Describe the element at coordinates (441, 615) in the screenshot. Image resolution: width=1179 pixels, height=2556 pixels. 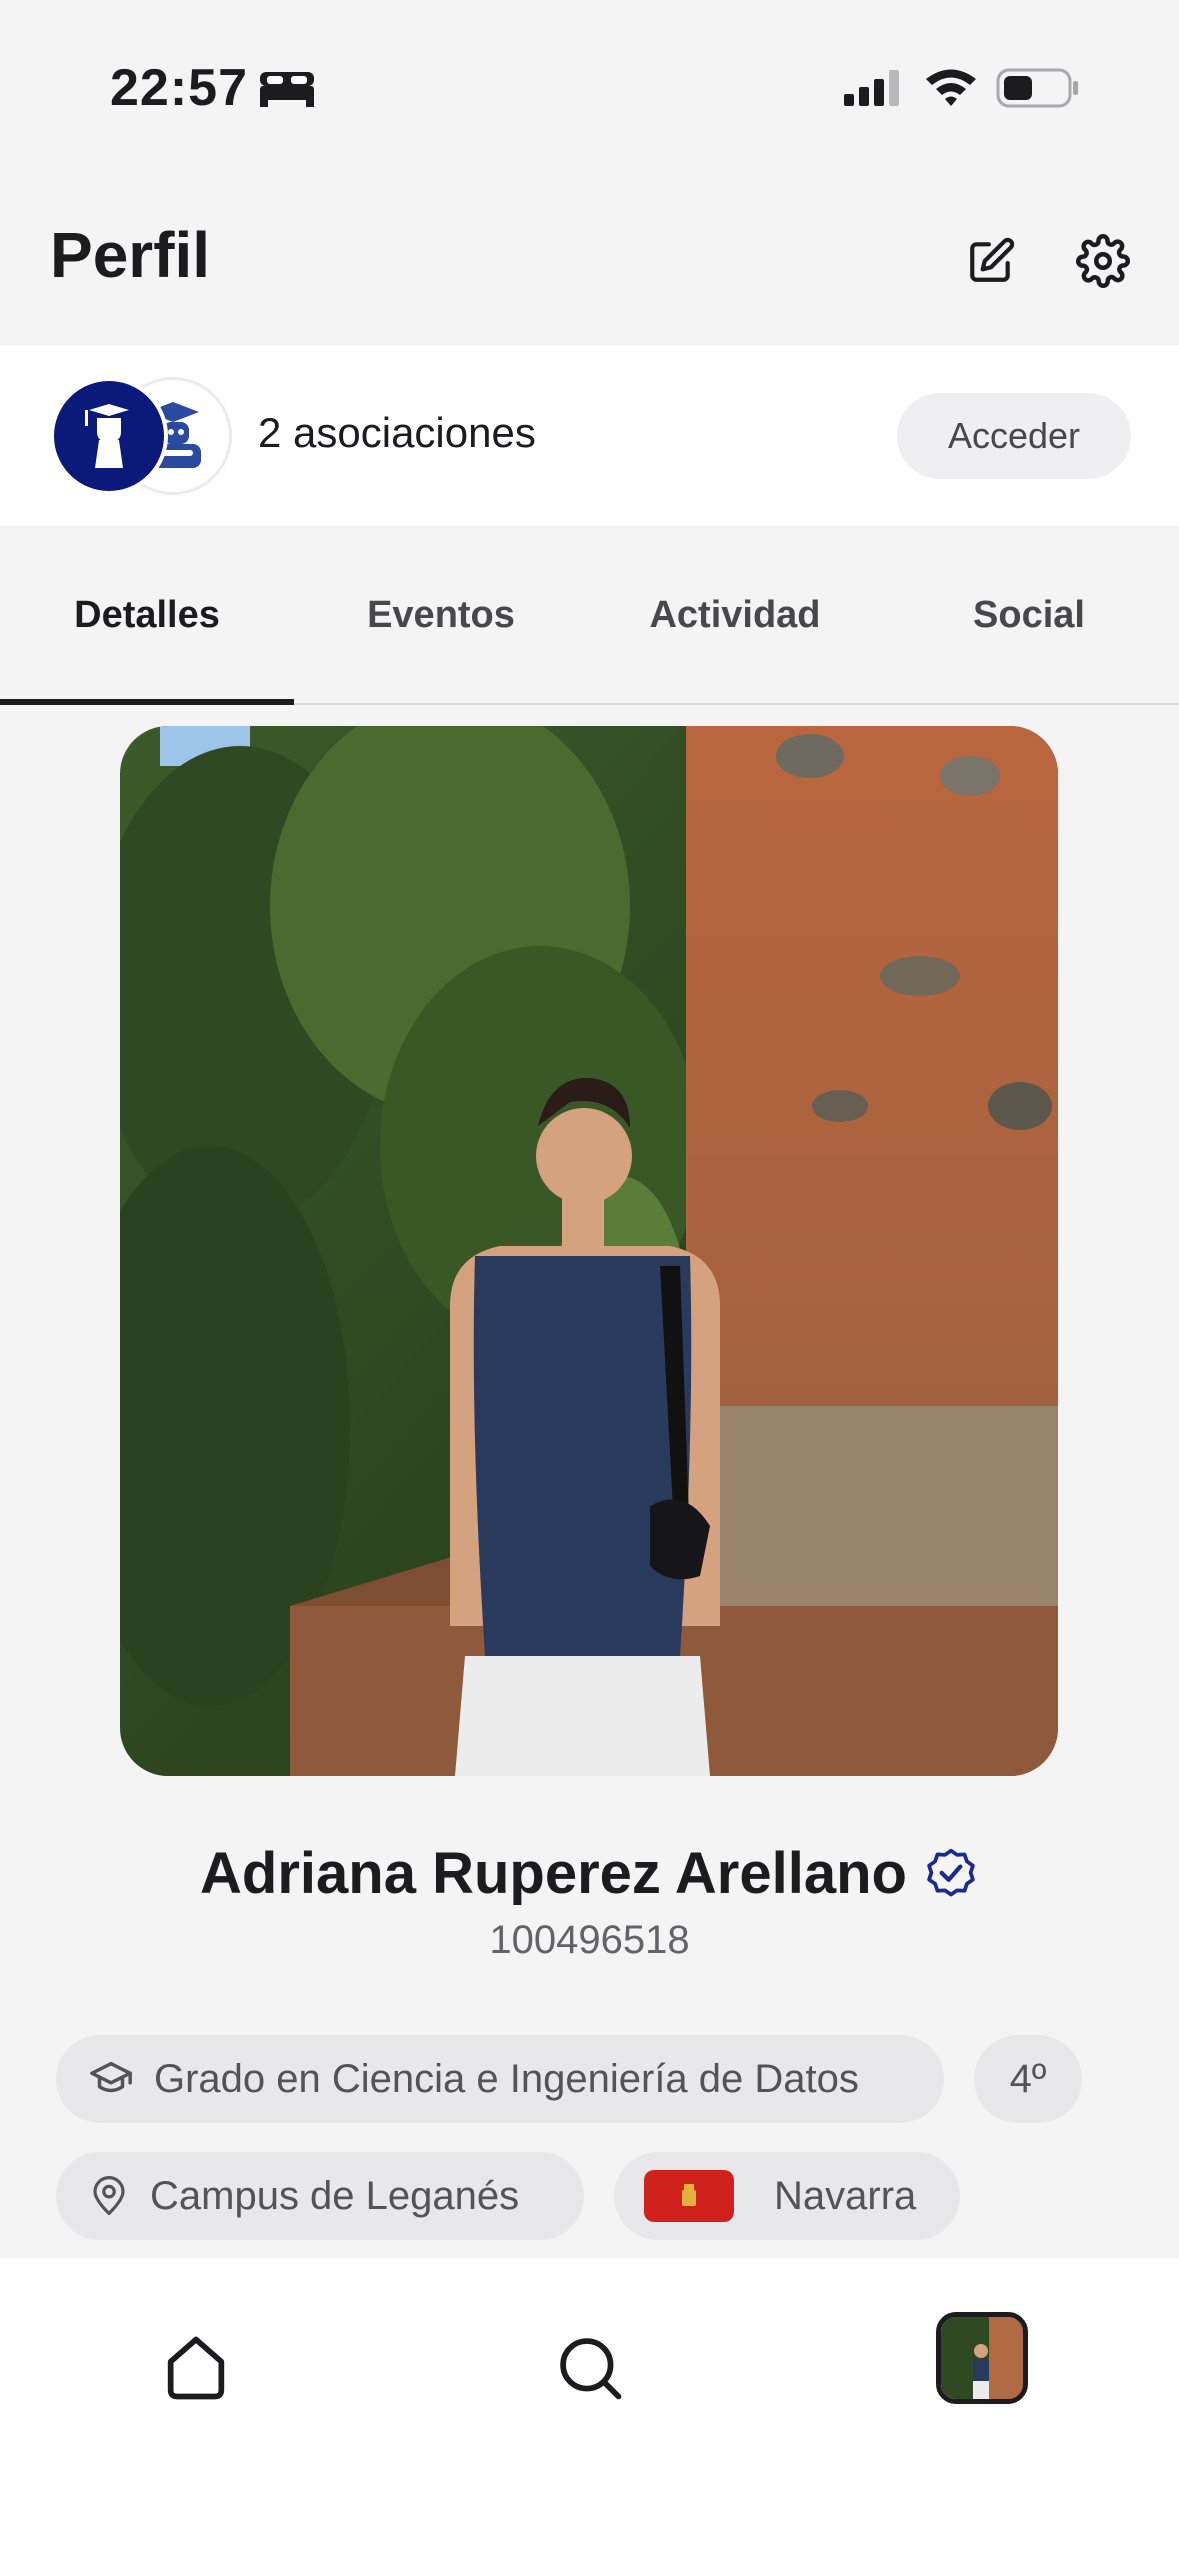
I see `tab-eventos: Eventos` at that location.